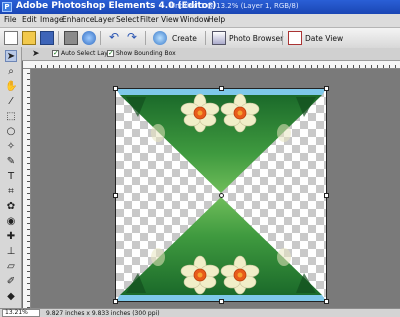  What do you see at coordinates (11, 267) in the screenshot?
I see `eraser-tool-icon: ▱` at bounding box center [11, 267].